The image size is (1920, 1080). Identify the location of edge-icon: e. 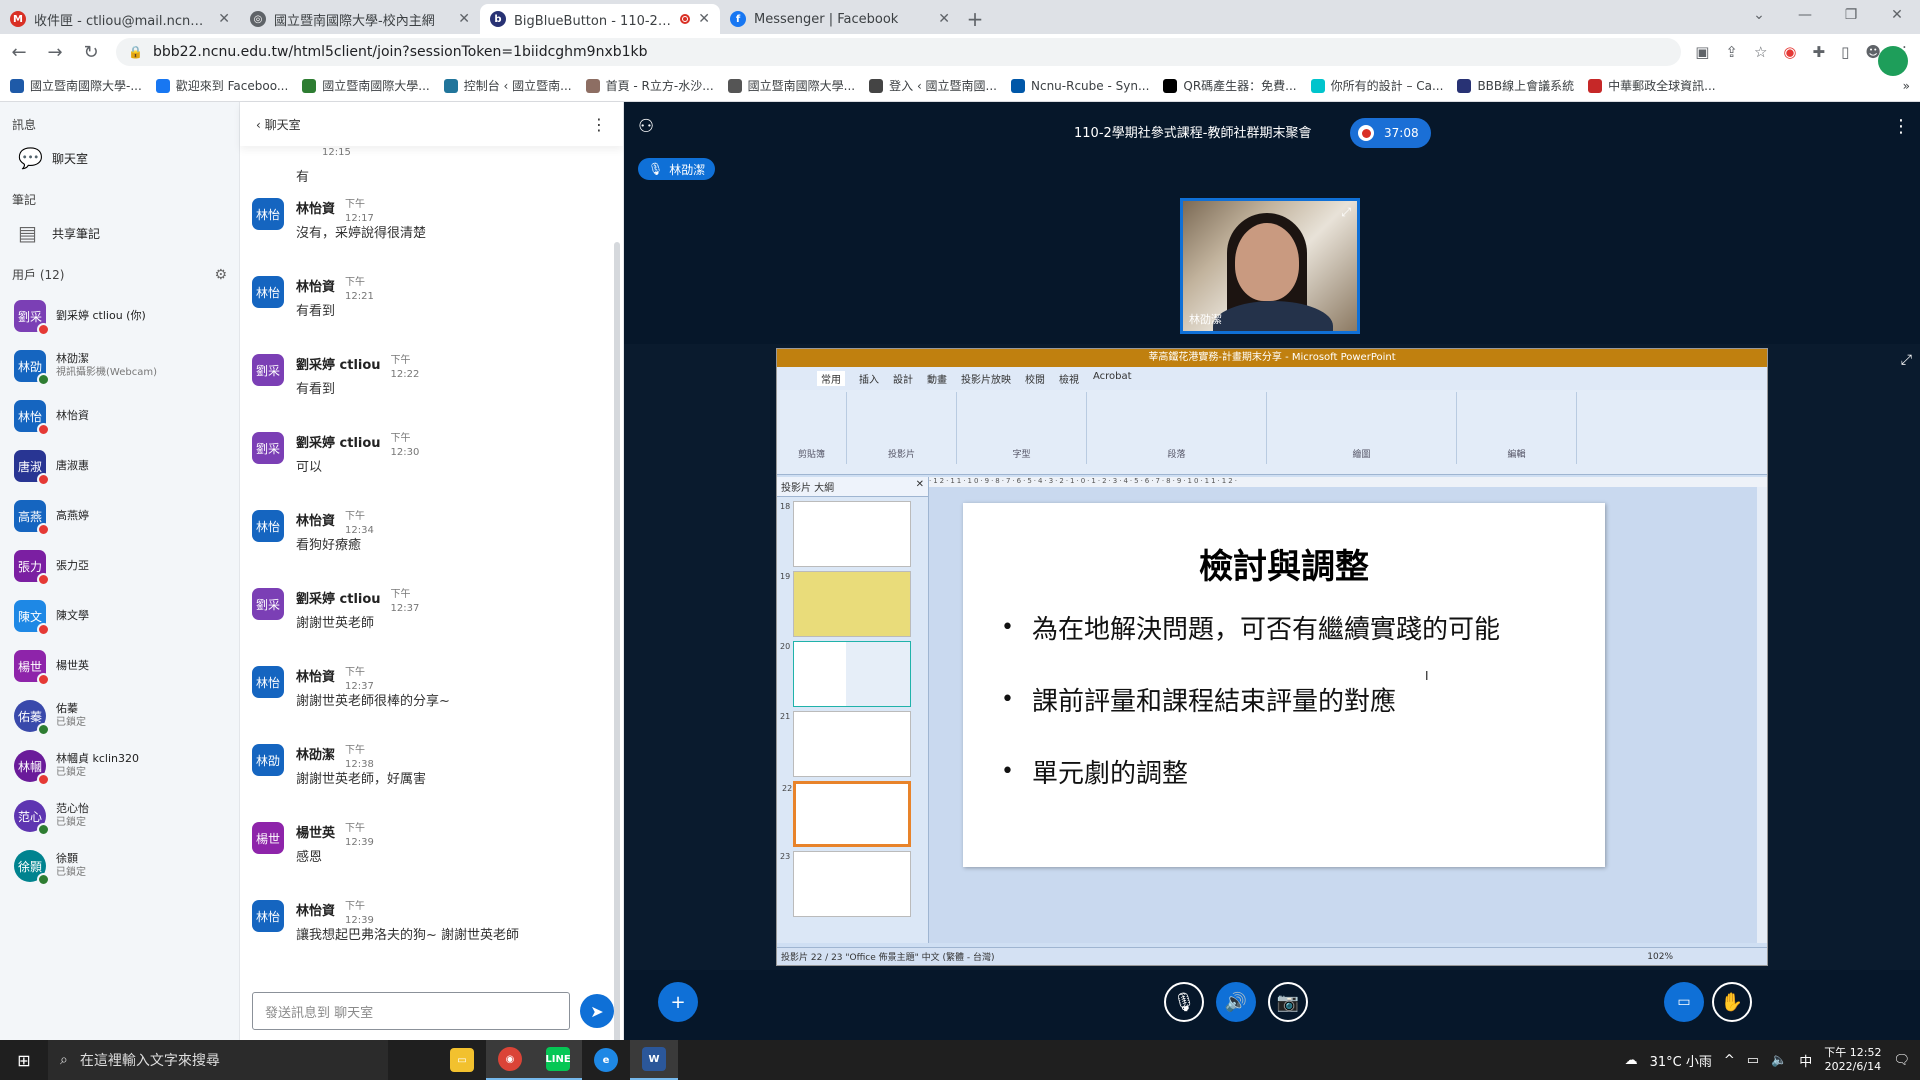
(606, 1060).